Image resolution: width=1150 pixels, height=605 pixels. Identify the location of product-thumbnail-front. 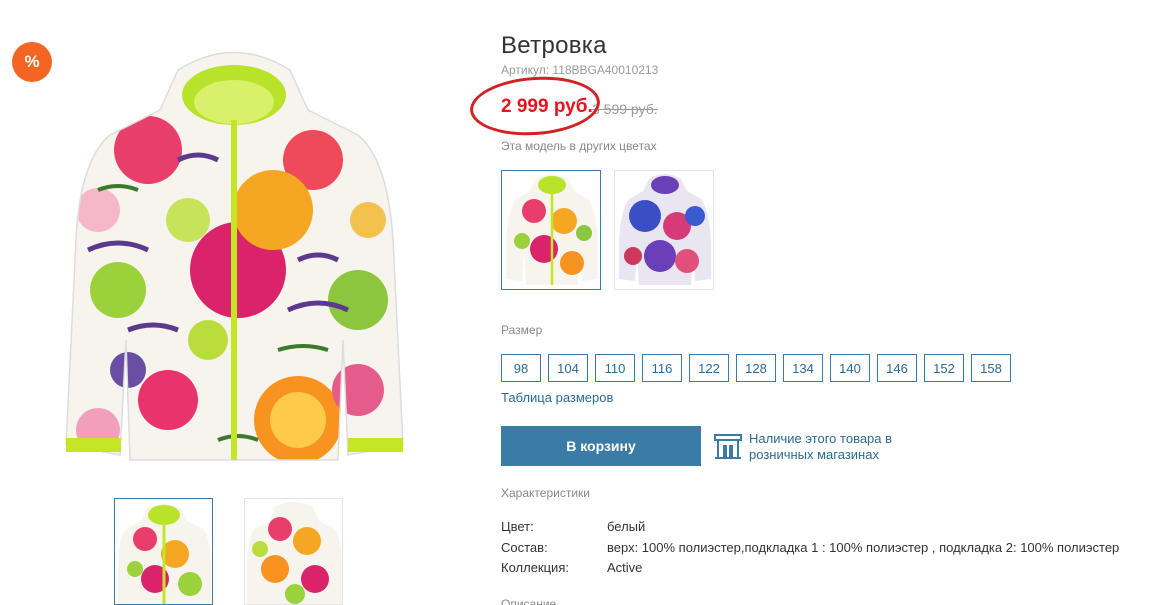
(163, 551).